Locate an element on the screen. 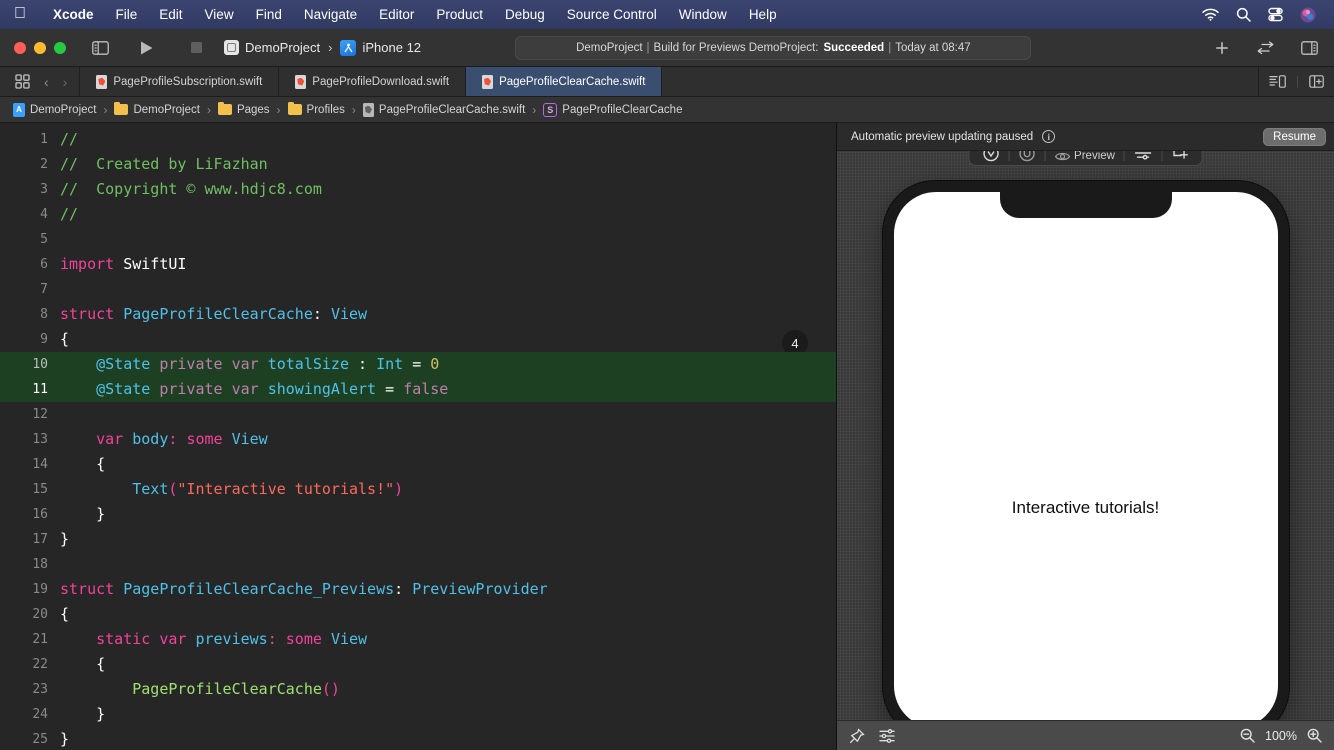 The image size is (1334, 750). nav-forward-button: › is located at coordinates (65, 82).